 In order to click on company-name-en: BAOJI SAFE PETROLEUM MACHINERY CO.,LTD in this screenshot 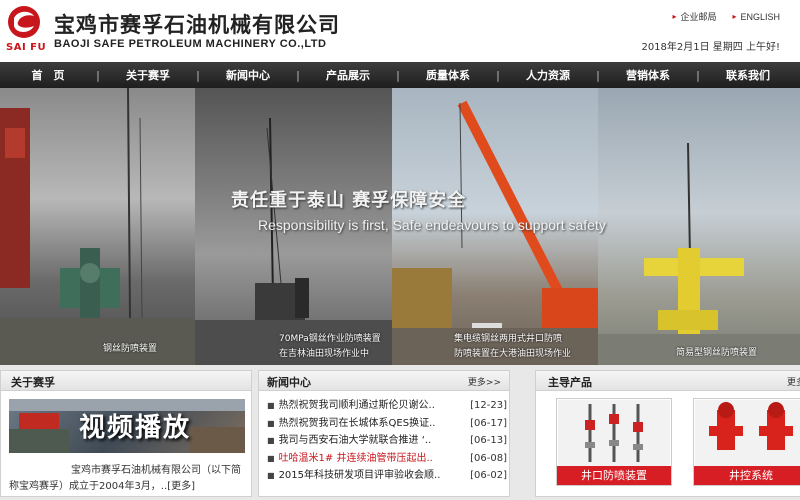, I will do `click(190, 44)`.